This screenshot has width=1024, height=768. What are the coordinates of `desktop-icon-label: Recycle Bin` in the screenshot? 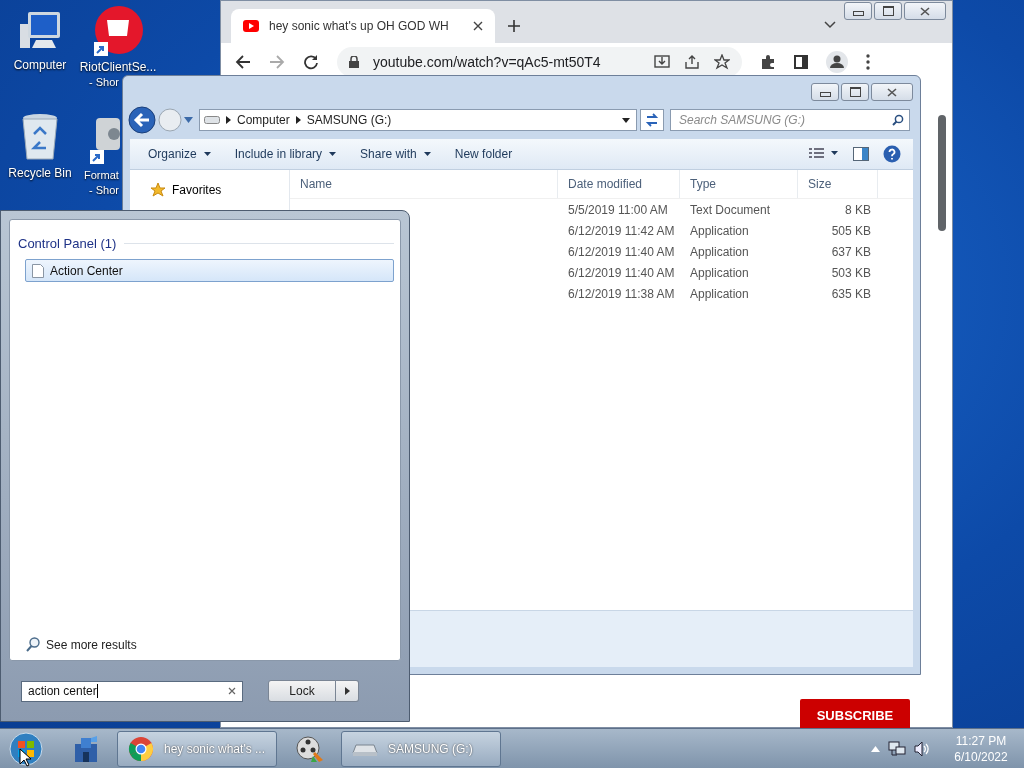 It's located at (40, 173).